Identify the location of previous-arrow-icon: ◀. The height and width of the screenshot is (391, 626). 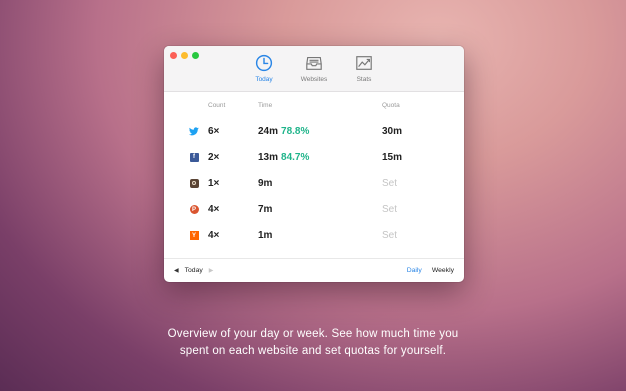
(176, 270).